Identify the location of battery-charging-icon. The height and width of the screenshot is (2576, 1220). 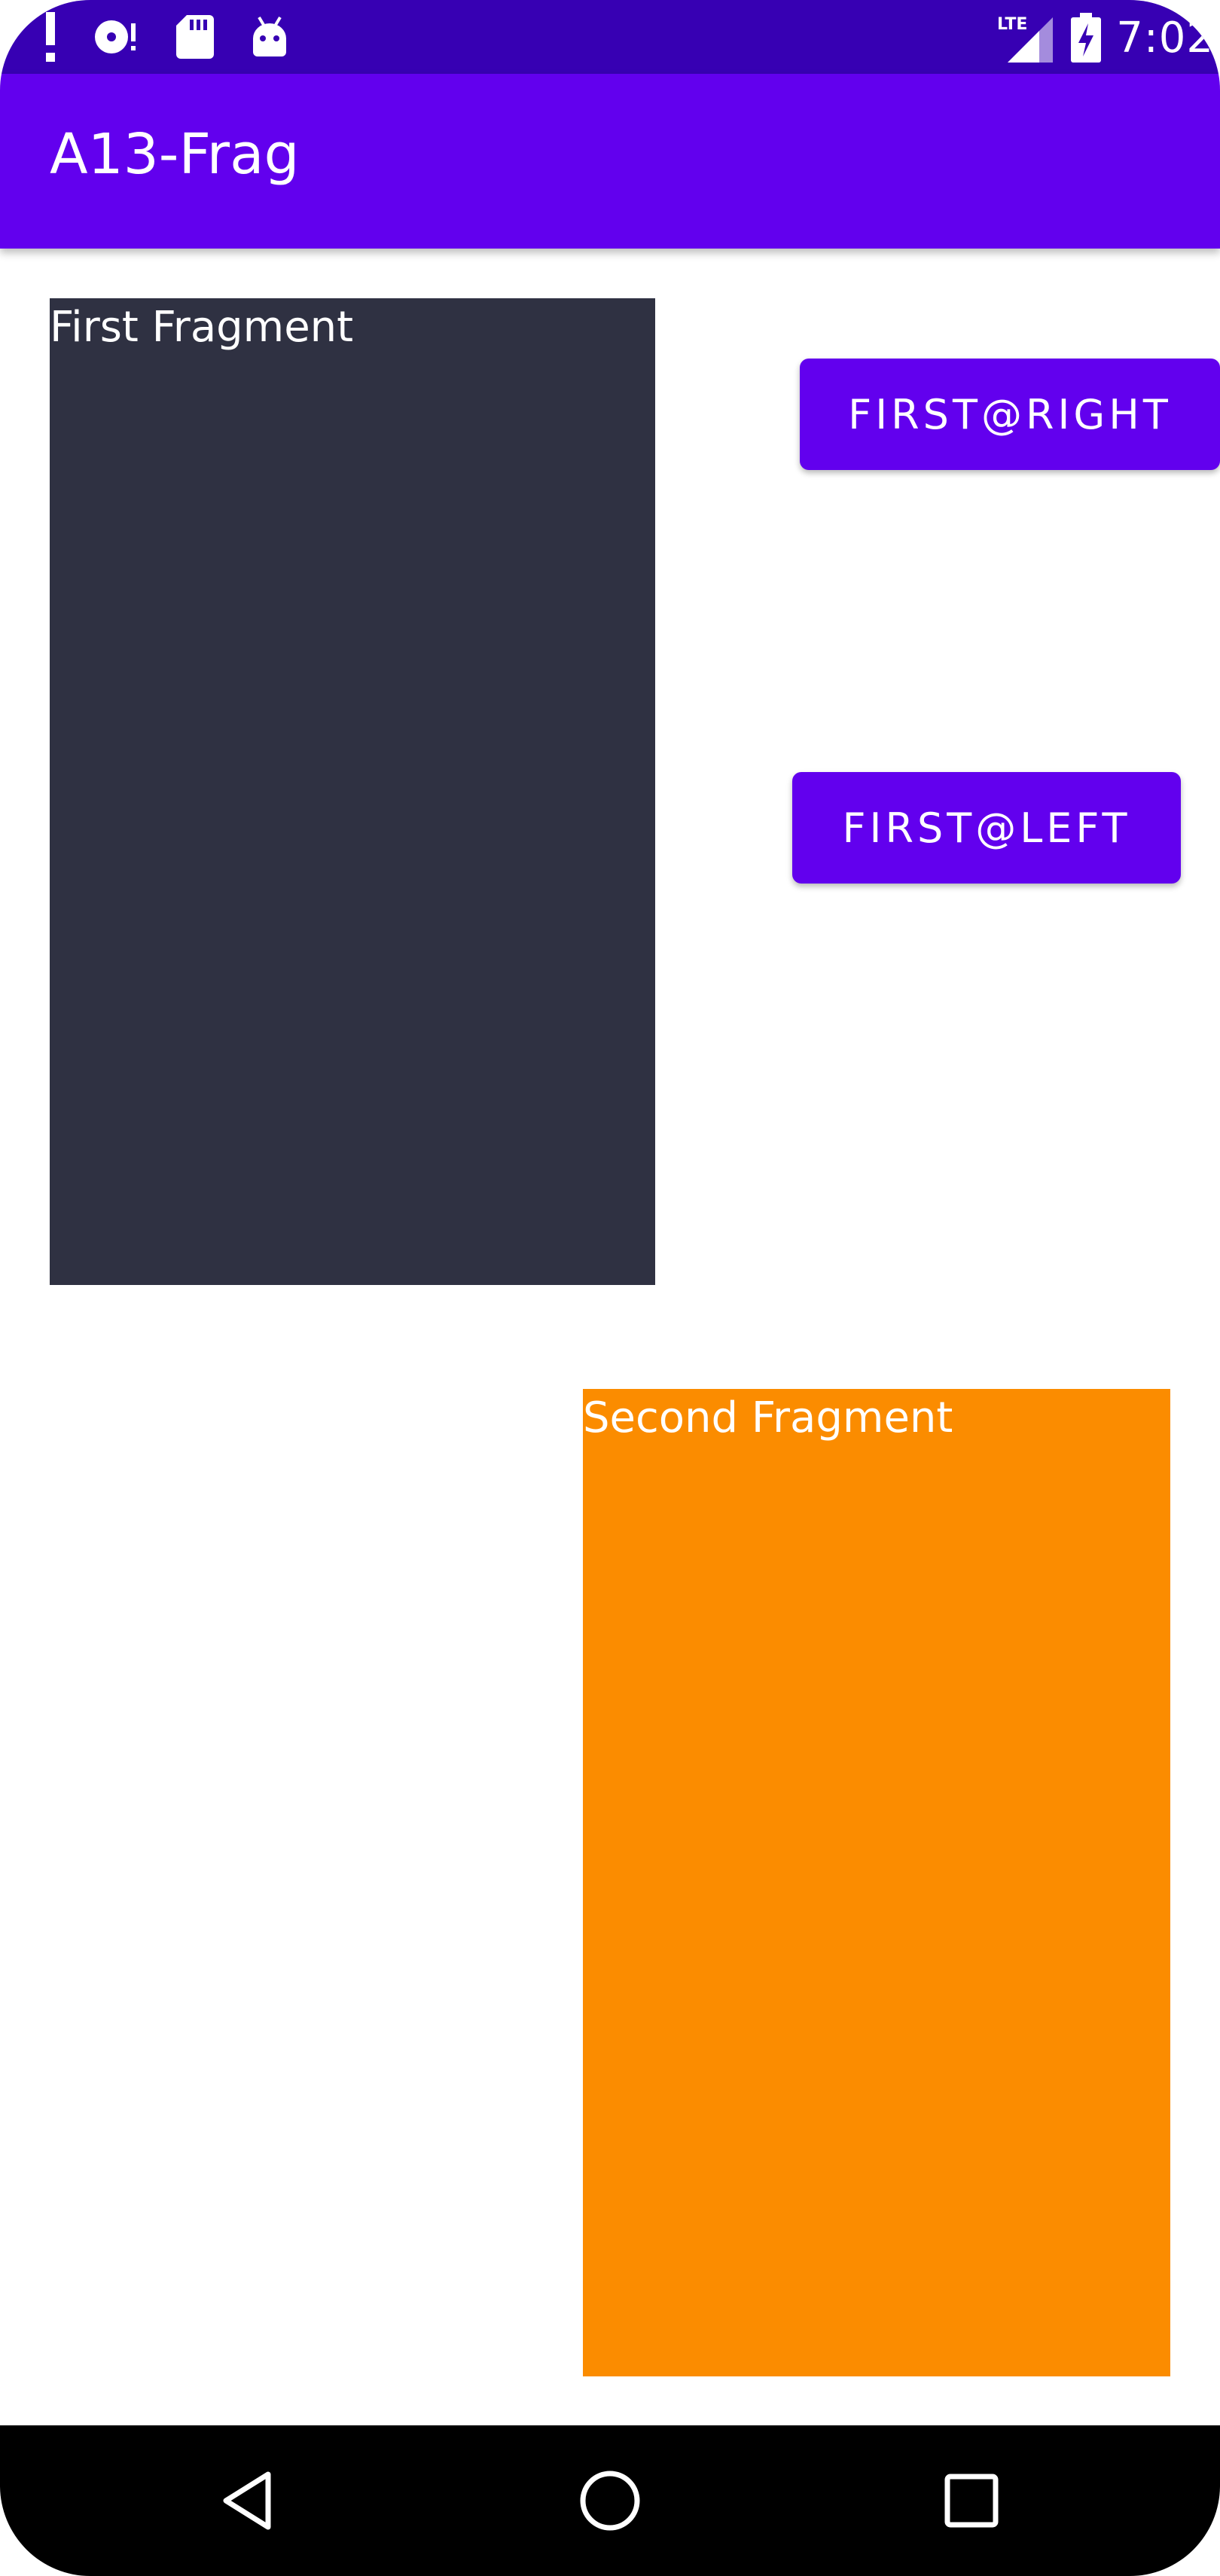
(1086, 38).